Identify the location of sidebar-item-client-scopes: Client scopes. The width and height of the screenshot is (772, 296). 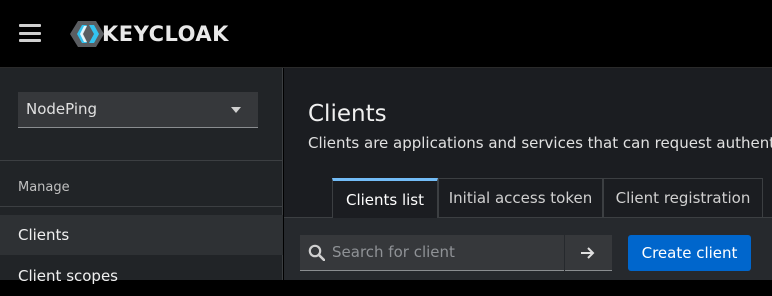
(141, 276).